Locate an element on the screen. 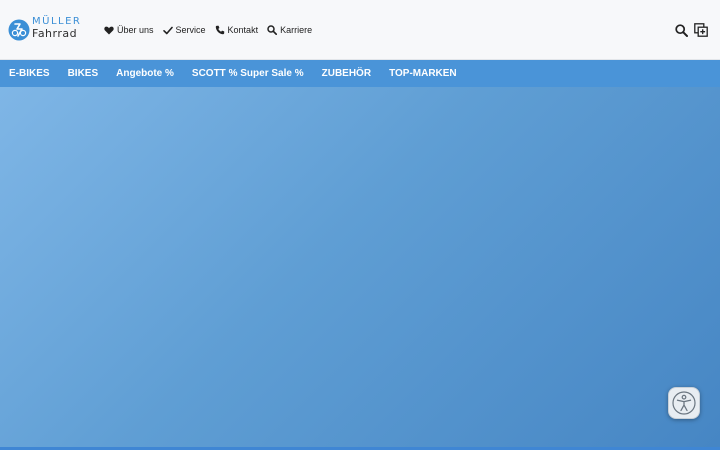  check-icon is located at coordinates (167, 30).